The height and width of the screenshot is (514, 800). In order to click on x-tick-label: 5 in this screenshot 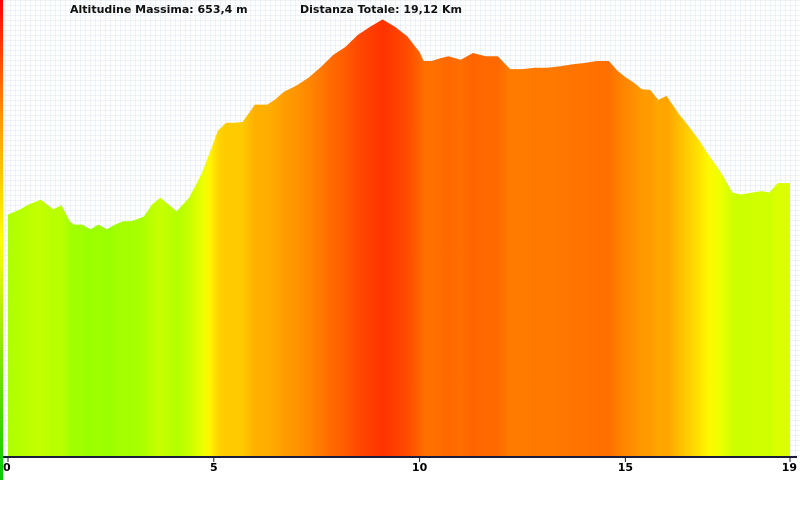, I will do `click(214, 467)`.